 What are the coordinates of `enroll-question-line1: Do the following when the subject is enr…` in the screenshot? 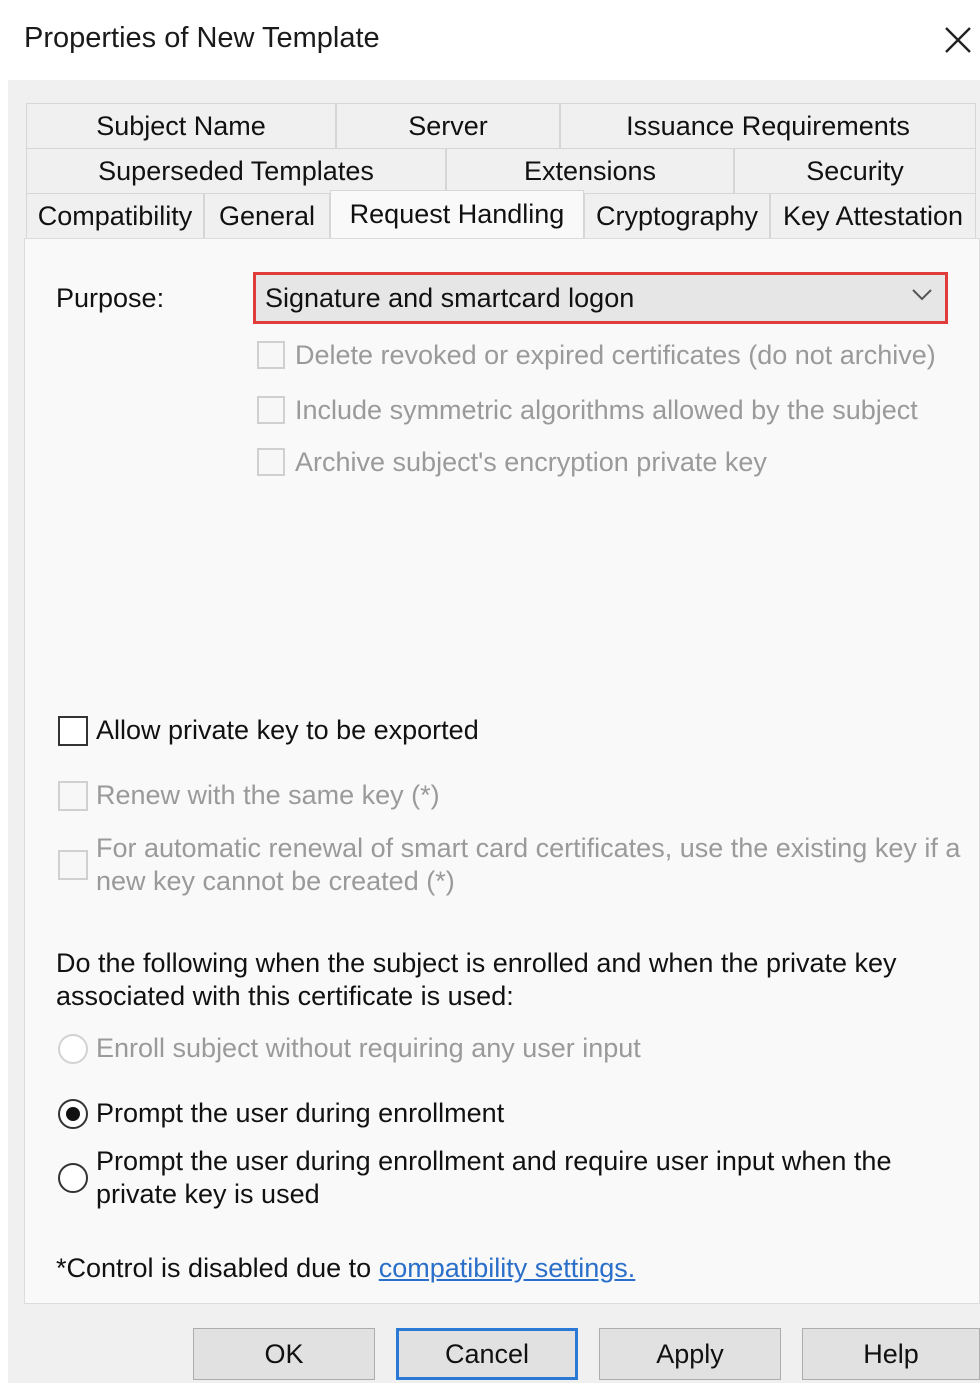 It's located at (476, 963).